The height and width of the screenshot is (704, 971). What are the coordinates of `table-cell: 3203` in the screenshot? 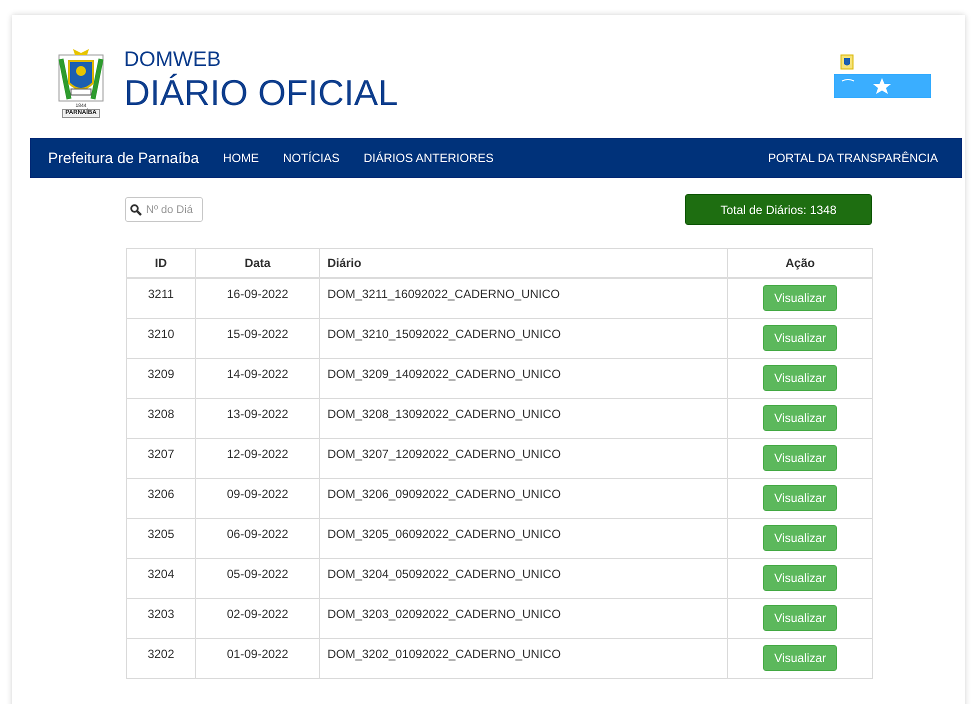 It's located at (161, 618).